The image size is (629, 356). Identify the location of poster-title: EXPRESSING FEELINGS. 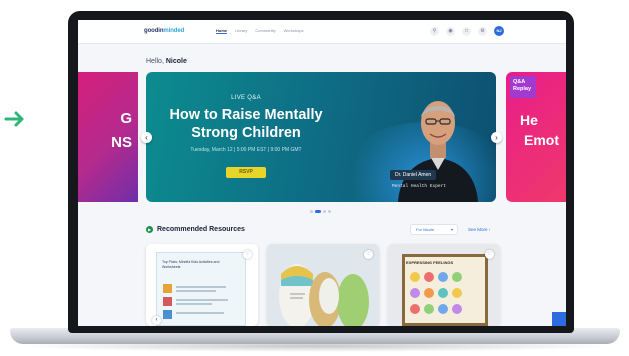
(430, 262).